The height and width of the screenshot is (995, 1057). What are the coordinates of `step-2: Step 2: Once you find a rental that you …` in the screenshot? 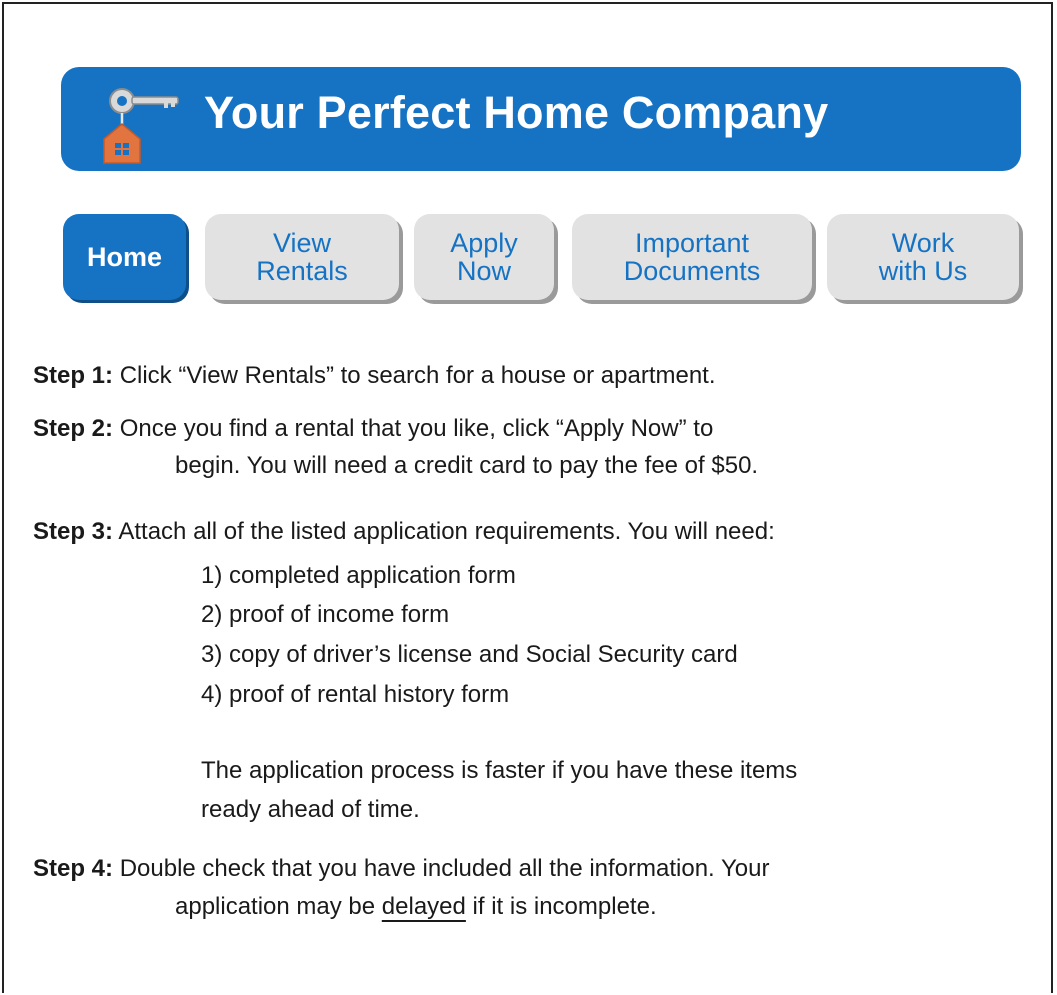 It's located at (373, 429).